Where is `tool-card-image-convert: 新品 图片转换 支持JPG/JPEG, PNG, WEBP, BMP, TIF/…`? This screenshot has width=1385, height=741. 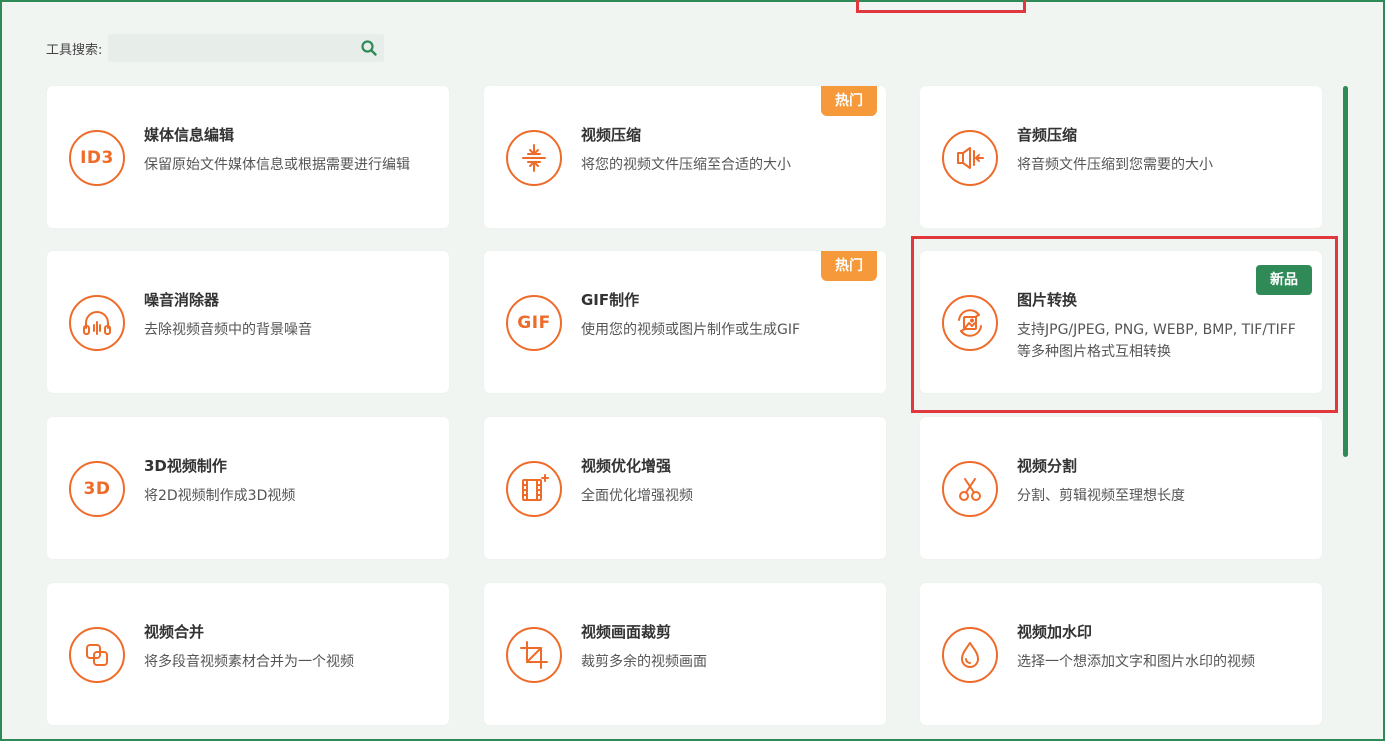 tool-card-image-convert: 新品 图片转换 支持JPG/JPEG, PNG, WEBP, BMP, TIF/… is located at coordinates (1121, 322).